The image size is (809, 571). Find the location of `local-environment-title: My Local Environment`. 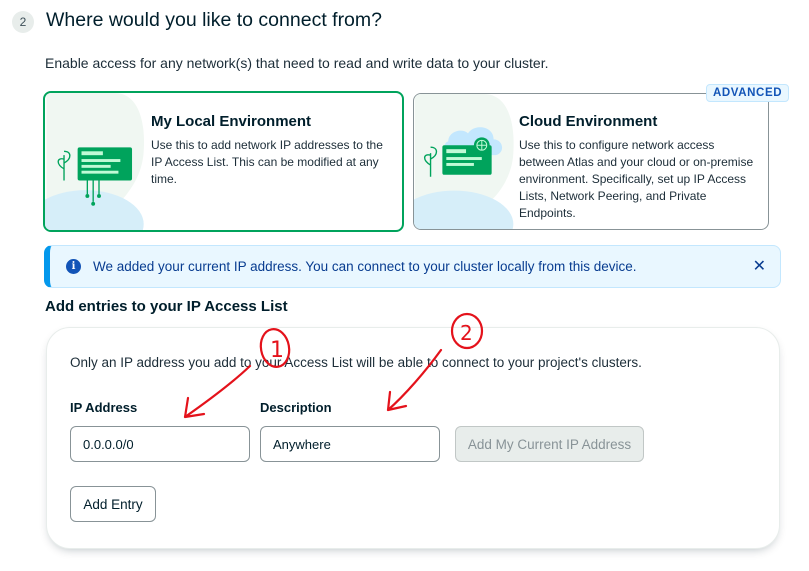

local-environment-title: My Local Environment is located at coordinates (231, 121).